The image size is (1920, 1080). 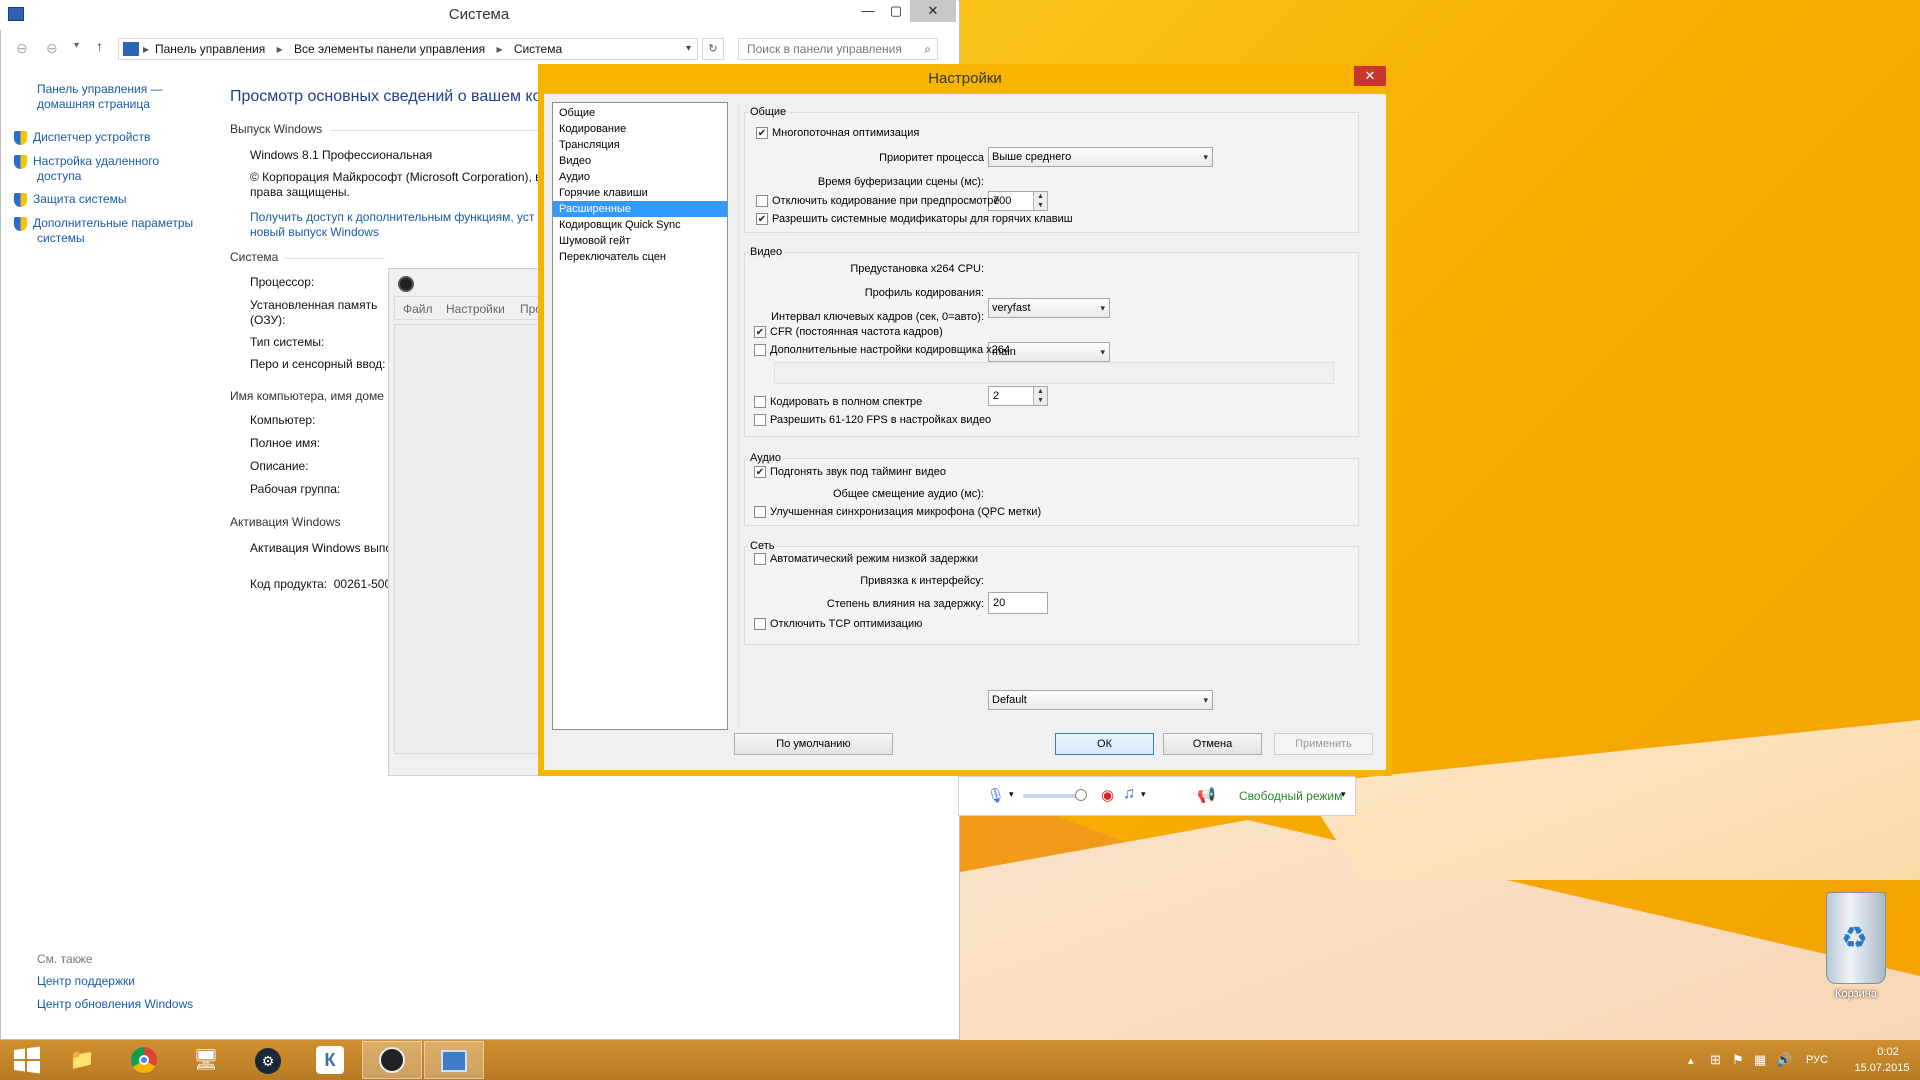 I want to click on music-note-icon: ♫, so click(x=1129, y=794).